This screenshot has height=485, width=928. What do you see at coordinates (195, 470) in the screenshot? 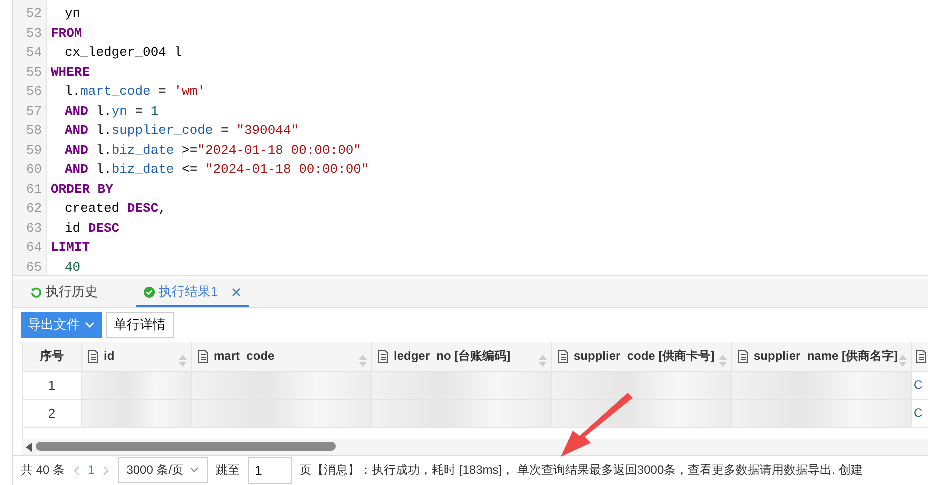
I see `chevron-down-icon` at bounding box center [195, 470].